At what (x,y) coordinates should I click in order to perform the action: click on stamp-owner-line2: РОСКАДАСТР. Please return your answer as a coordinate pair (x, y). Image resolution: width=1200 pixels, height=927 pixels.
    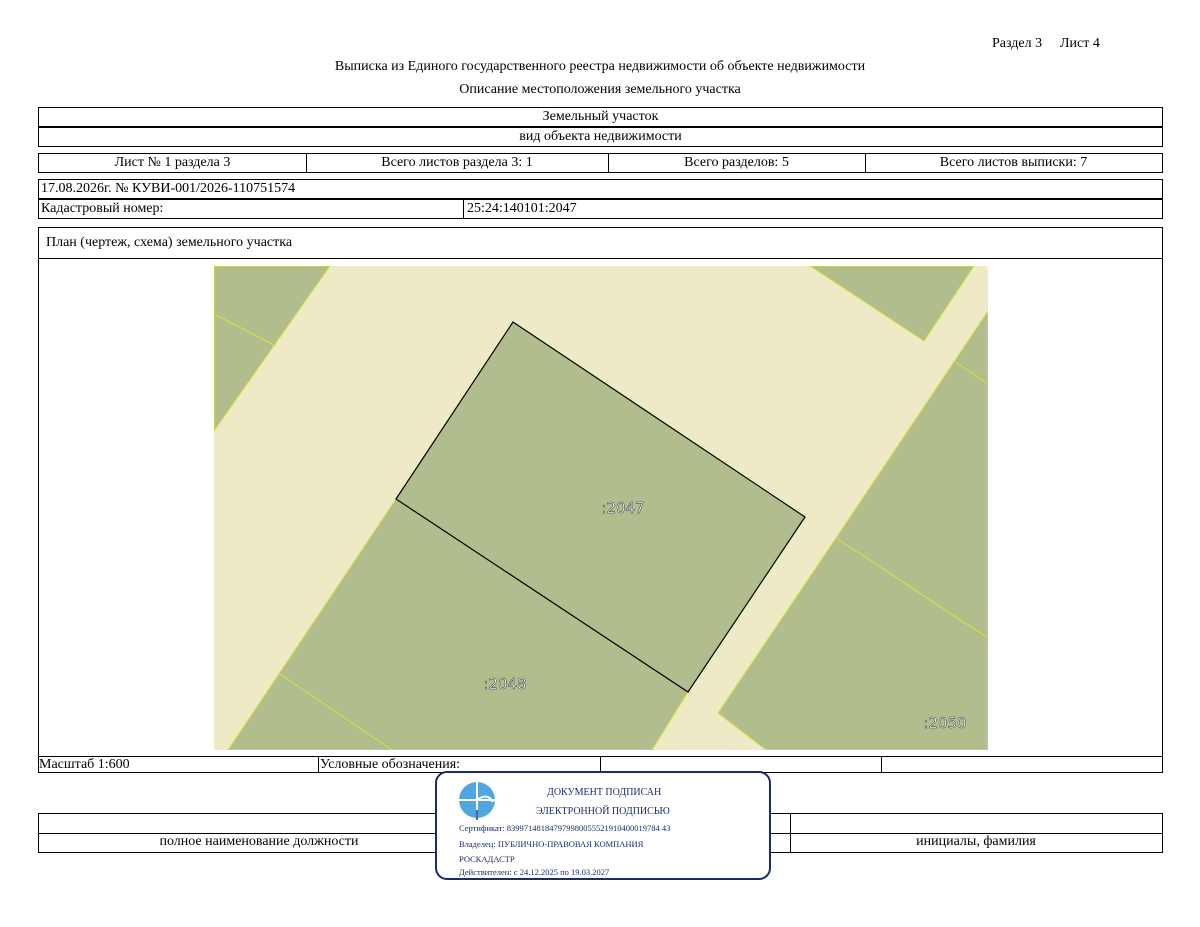
    Looking at the image, I should click on (487, 859).